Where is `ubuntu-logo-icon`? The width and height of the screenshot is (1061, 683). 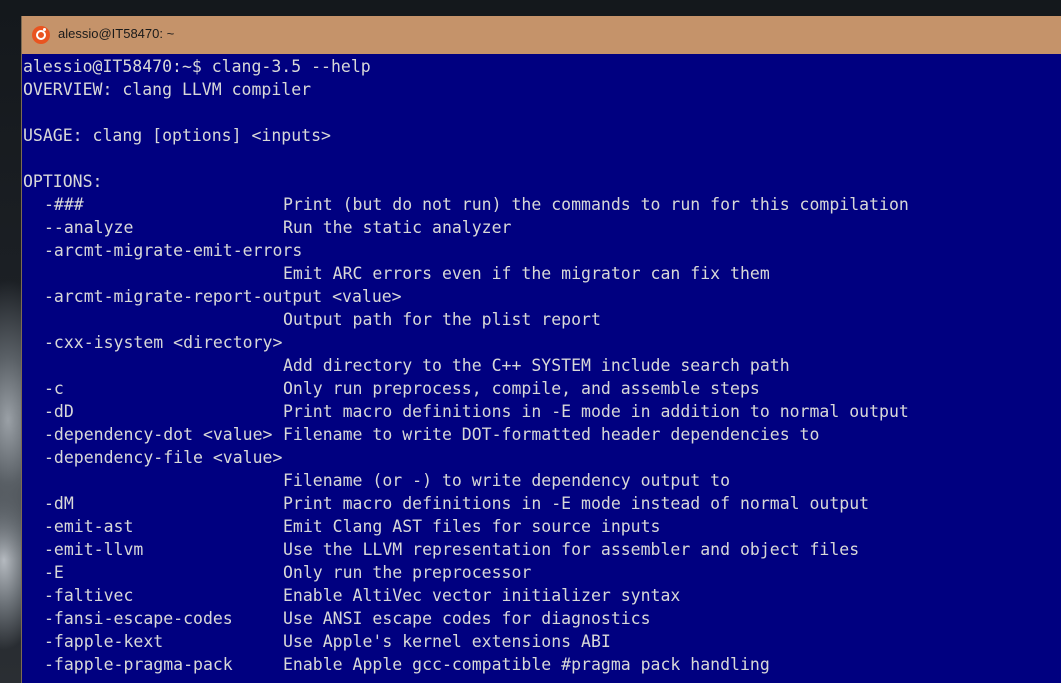 ubuntu-logo-icon is located at coordinates (41, 35).